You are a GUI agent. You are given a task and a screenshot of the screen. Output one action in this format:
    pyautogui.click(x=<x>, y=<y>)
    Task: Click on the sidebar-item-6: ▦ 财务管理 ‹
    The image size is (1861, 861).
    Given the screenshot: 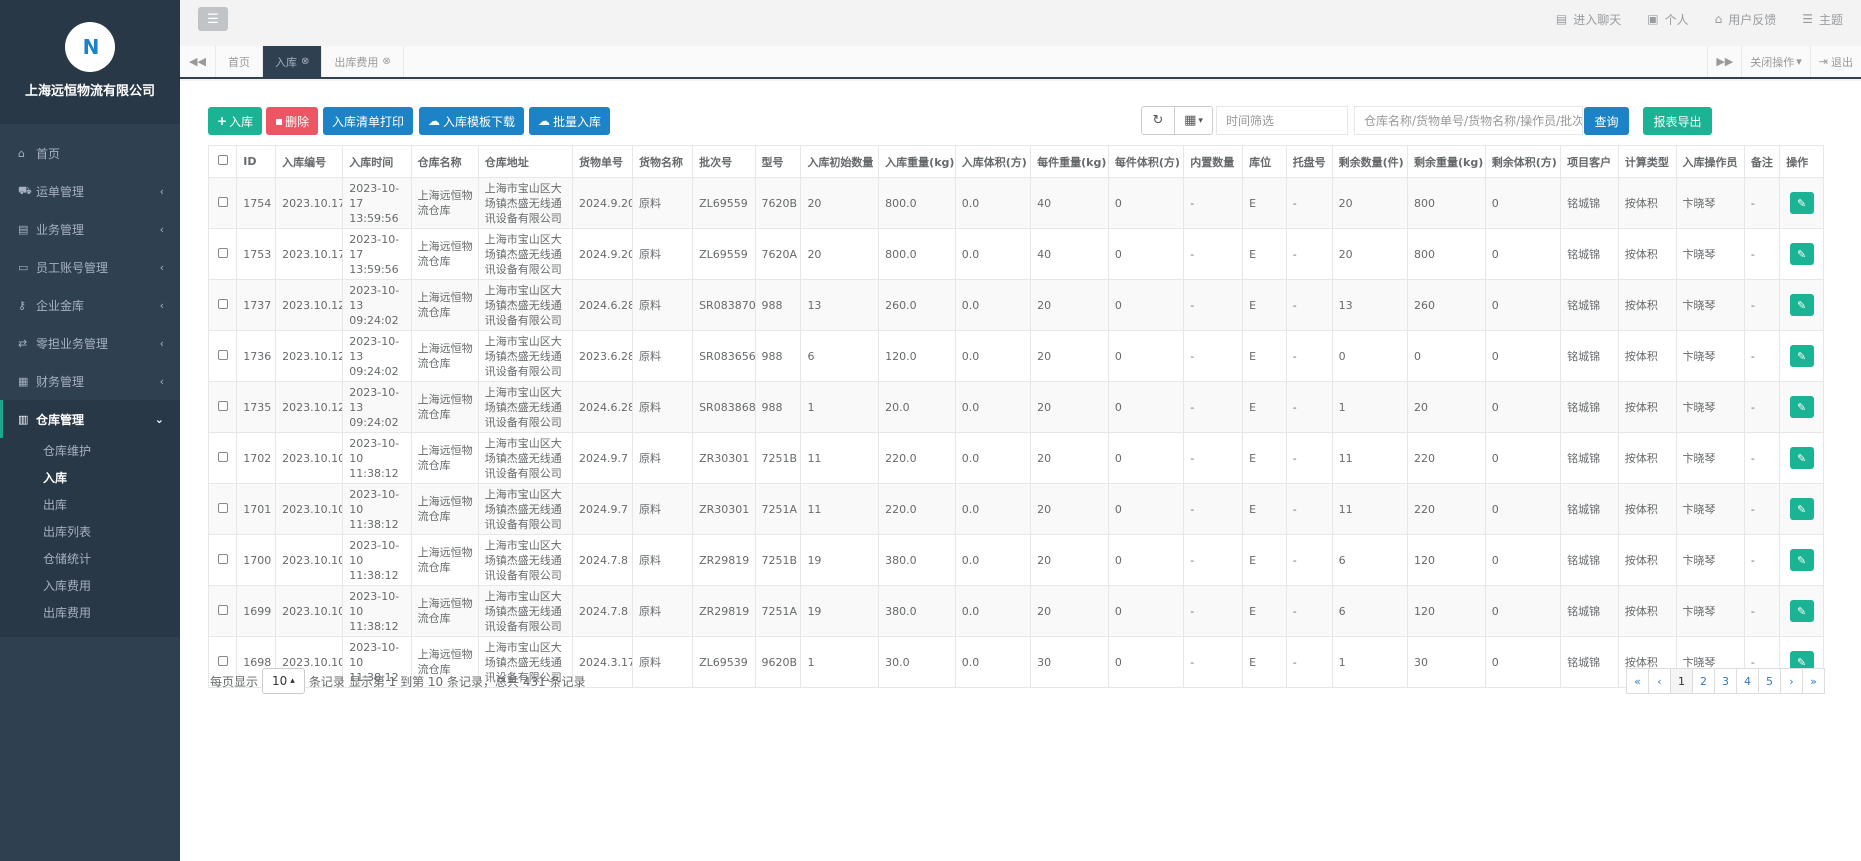 What is the action you would take?
    pyautogui.click(x=90, y=381)
    